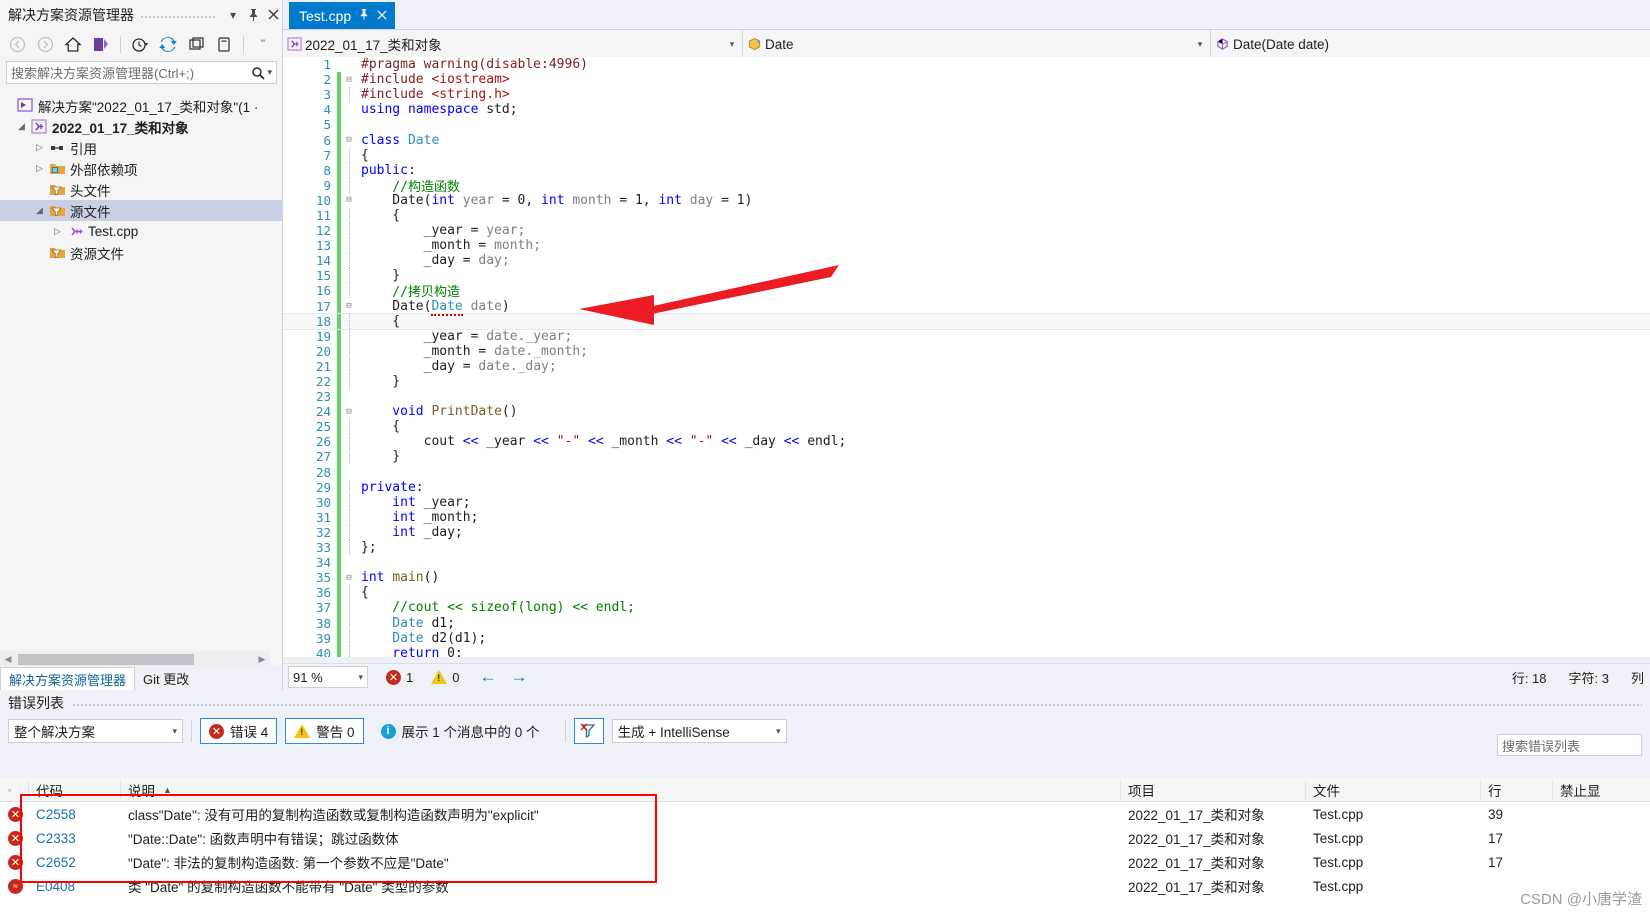  Describe the element at coordinates (966, 276) in the screenshot. I see `code-line: 15 }` at that location.